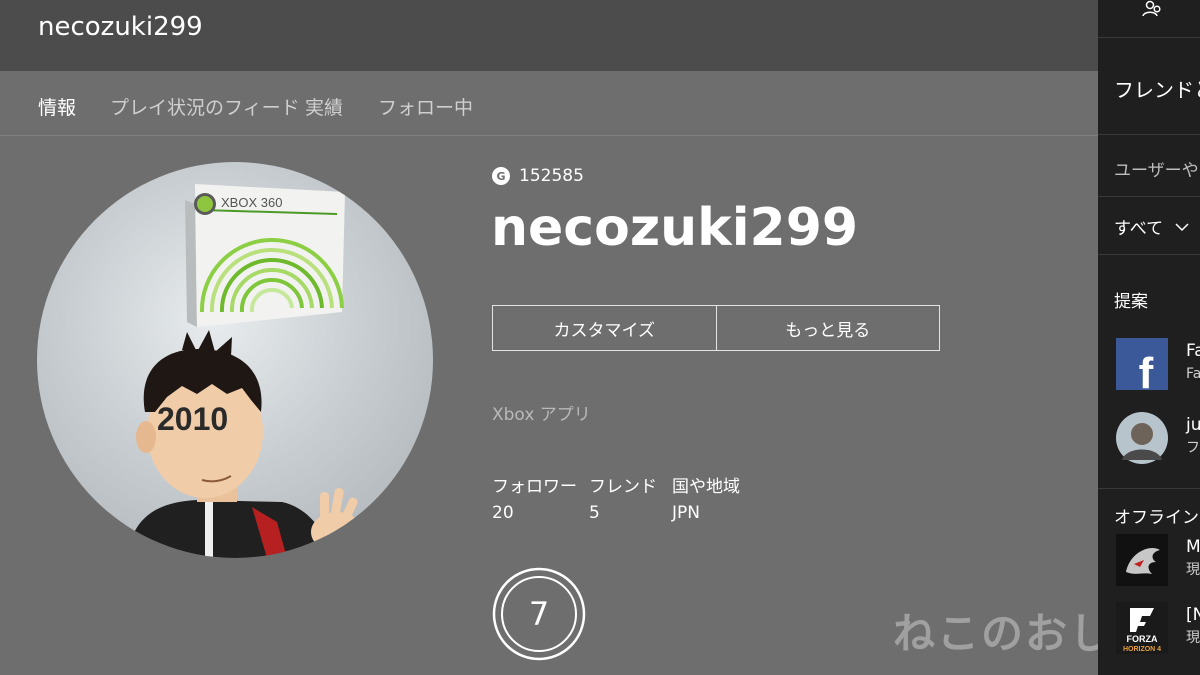 This screenshot has height=675, width=1200. What do you see at coordinates (1146, 369) in the screenshot?
I see `svg-text: f` at bounding box center [1146, 369].